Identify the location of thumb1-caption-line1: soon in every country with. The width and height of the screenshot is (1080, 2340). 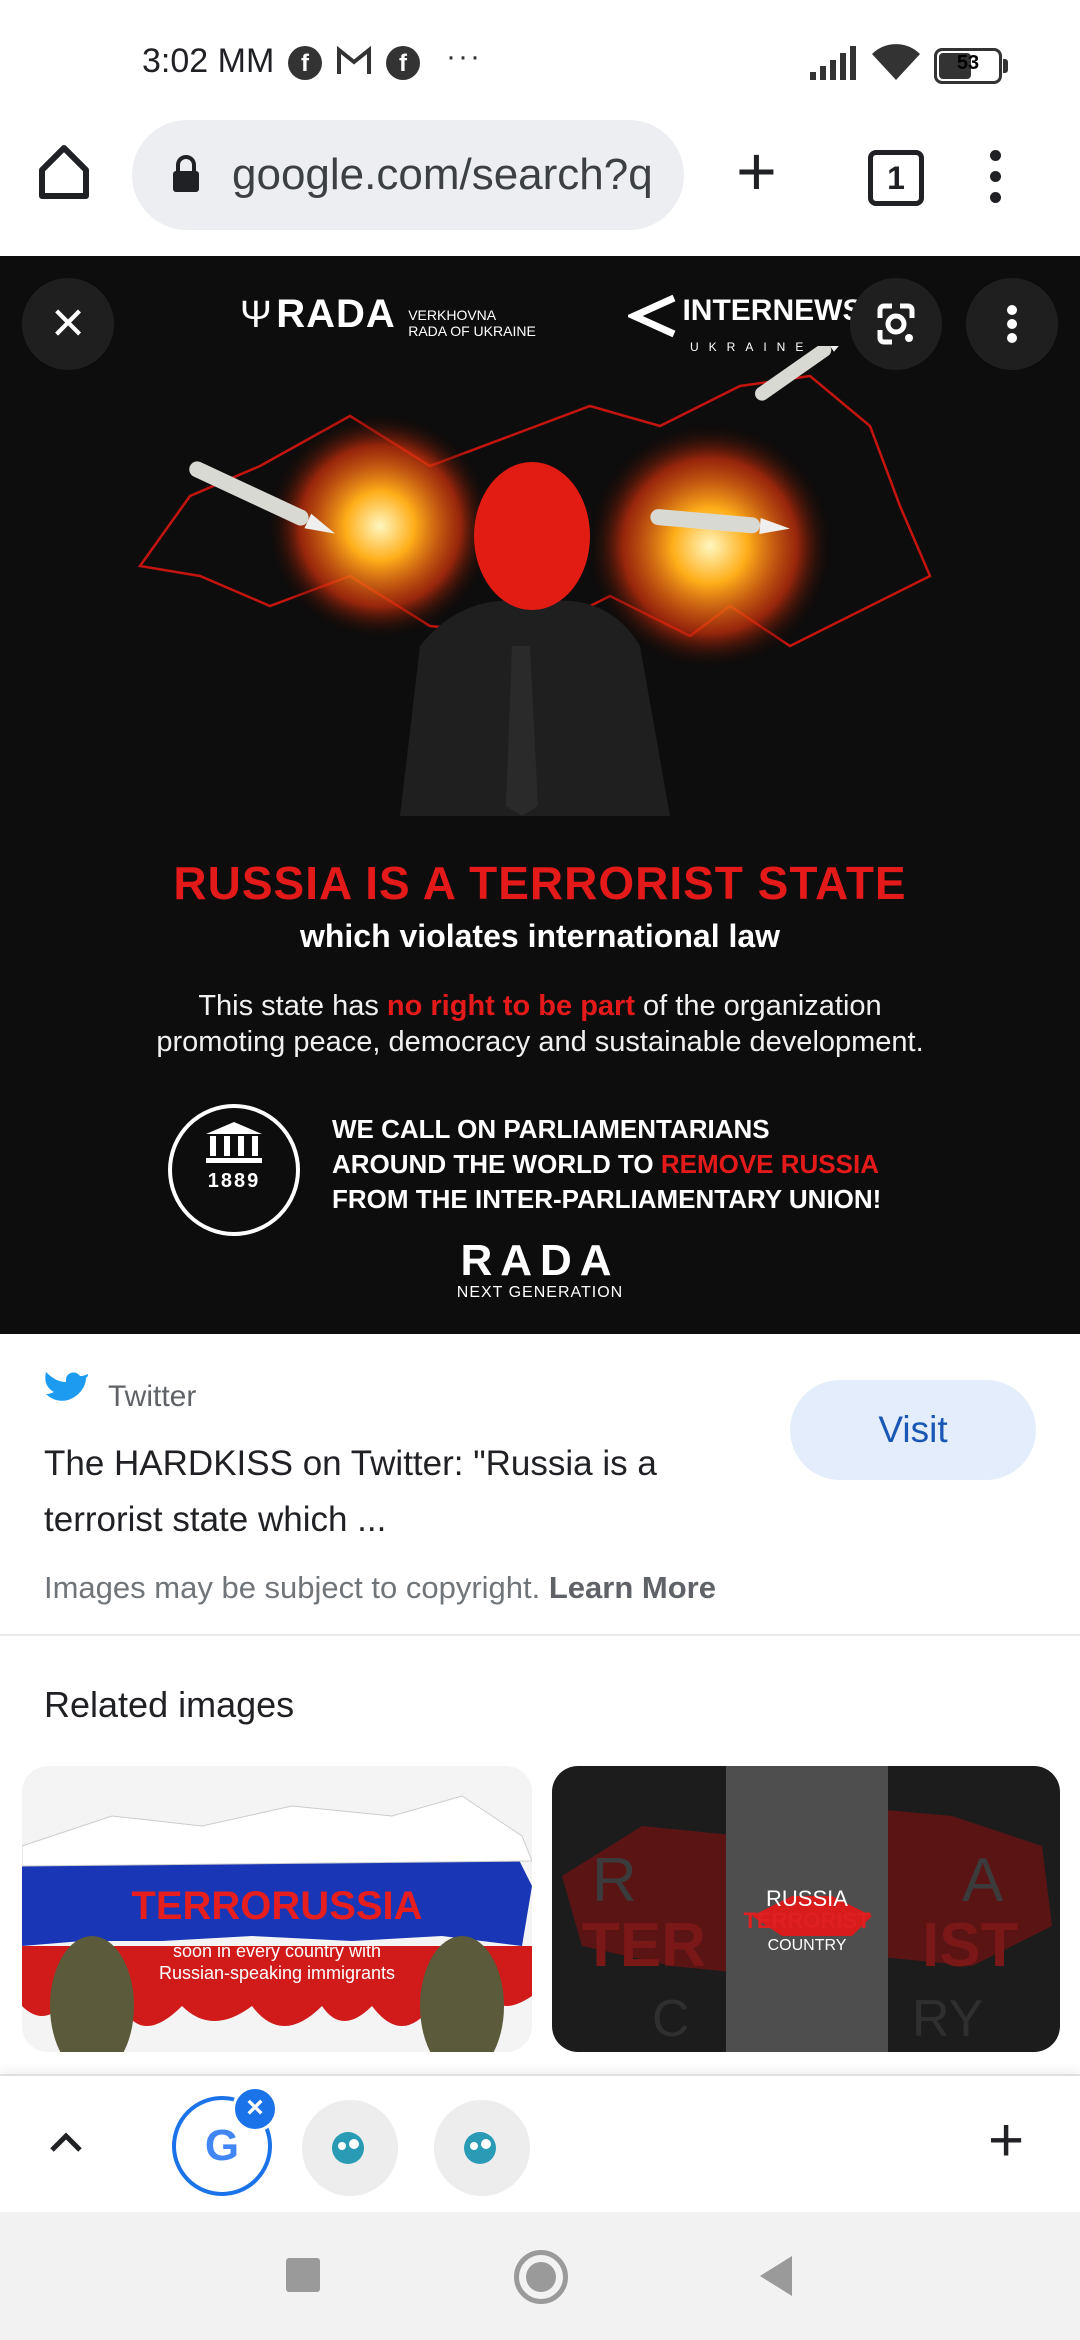
(277, 1951).